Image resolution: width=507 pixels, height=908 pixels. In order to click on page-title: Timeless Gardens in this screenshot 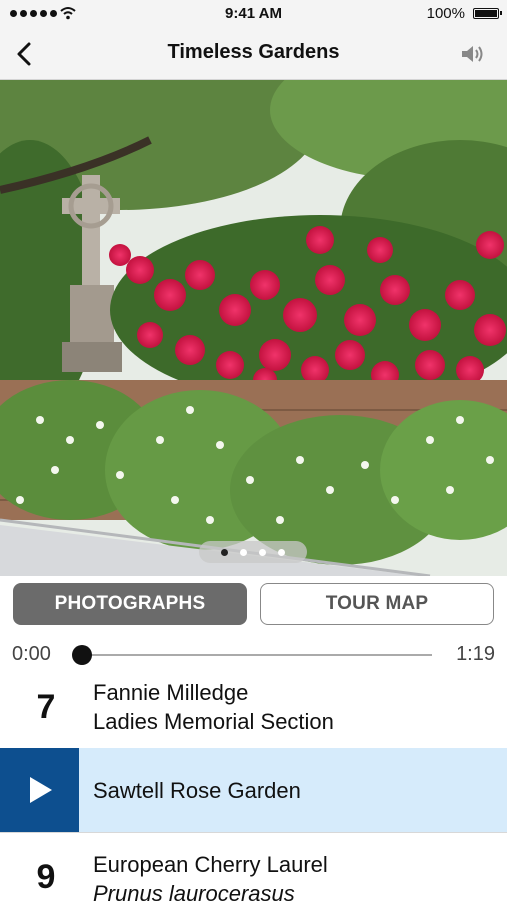, I will do `click(253, 52)`.